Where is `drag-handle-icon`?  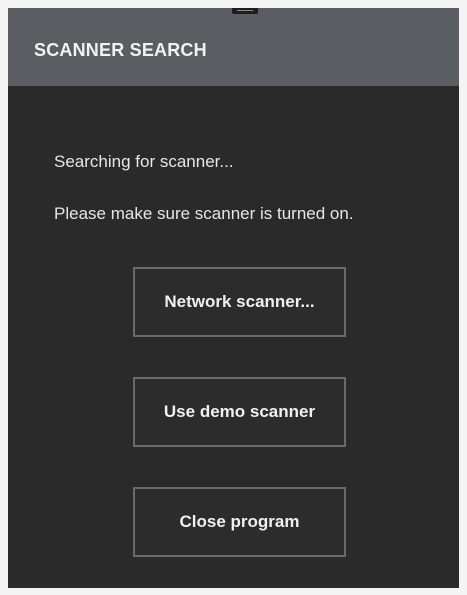 drag-handle-icon is located at coordinates (245, 11).